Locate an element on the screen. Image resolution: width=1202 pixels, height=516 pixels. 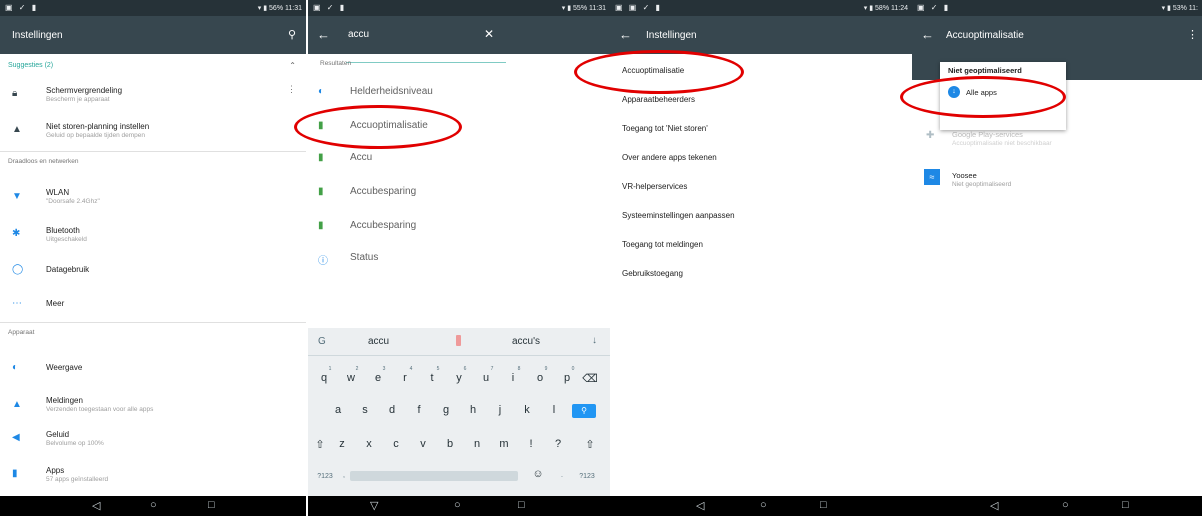
key: d is located at coordinates (392, 410).